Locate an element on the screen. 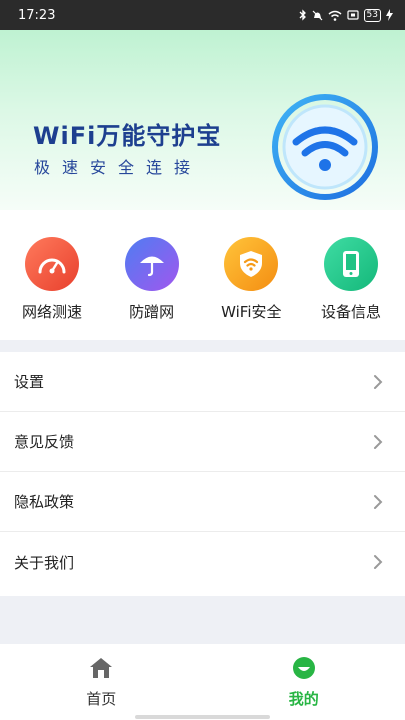 This screenshot has width=405, height=720. menu-item-label: 意见反馈 is located at coordinates (44, 442).